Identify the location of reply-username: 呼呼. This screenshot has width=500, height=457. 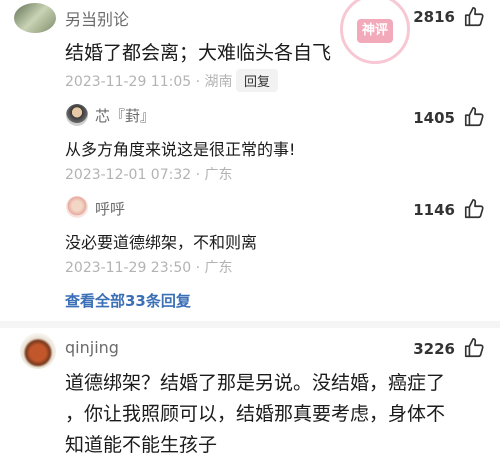
(110, 208).